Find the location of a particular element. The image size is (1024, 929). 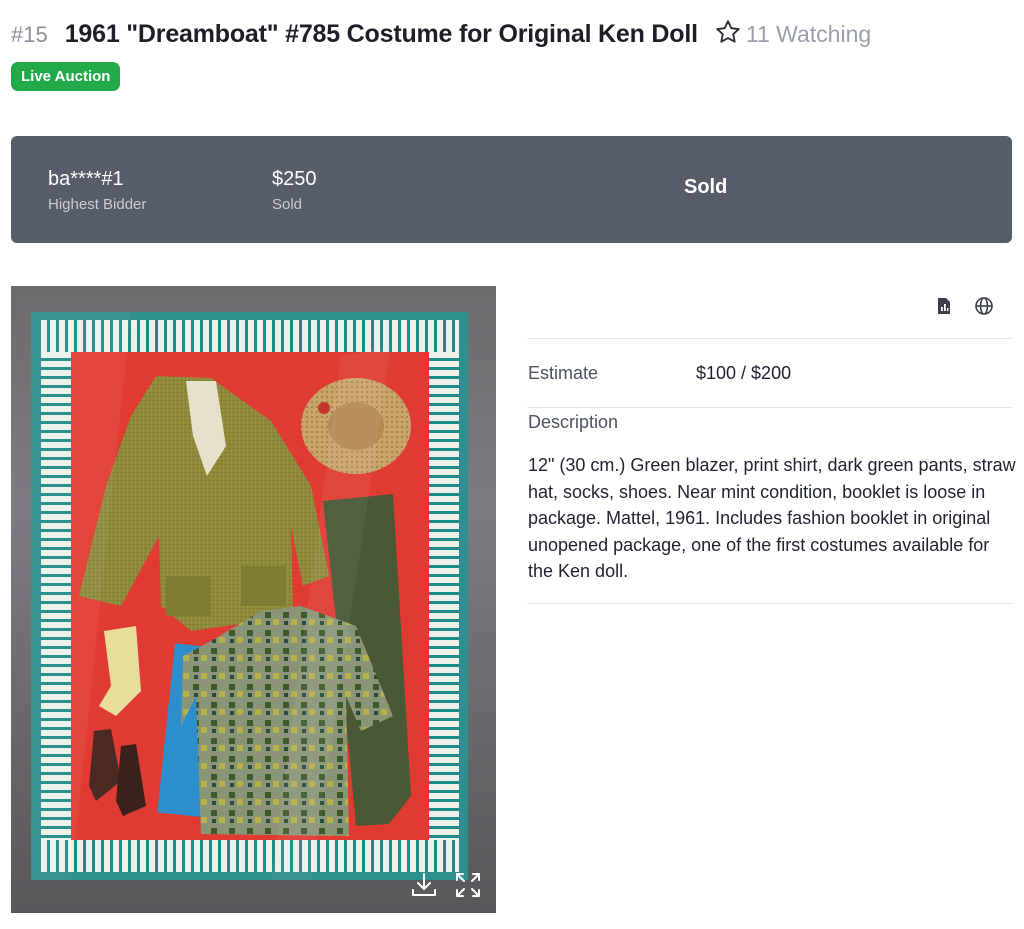

estimate-value: $100 / $200 is located at coordinates (744, 373).